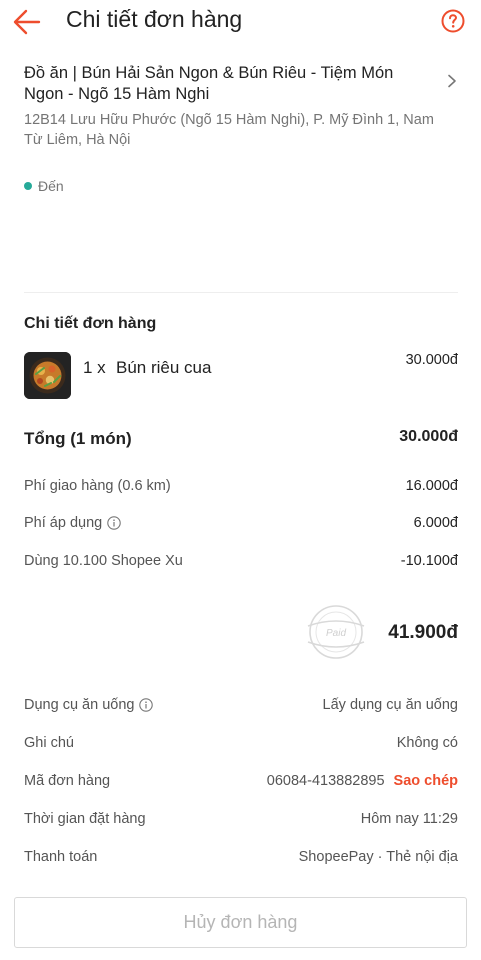 This screenshot has height=960, width=481. I want to click on item-thumbnail, so click(47, 375).